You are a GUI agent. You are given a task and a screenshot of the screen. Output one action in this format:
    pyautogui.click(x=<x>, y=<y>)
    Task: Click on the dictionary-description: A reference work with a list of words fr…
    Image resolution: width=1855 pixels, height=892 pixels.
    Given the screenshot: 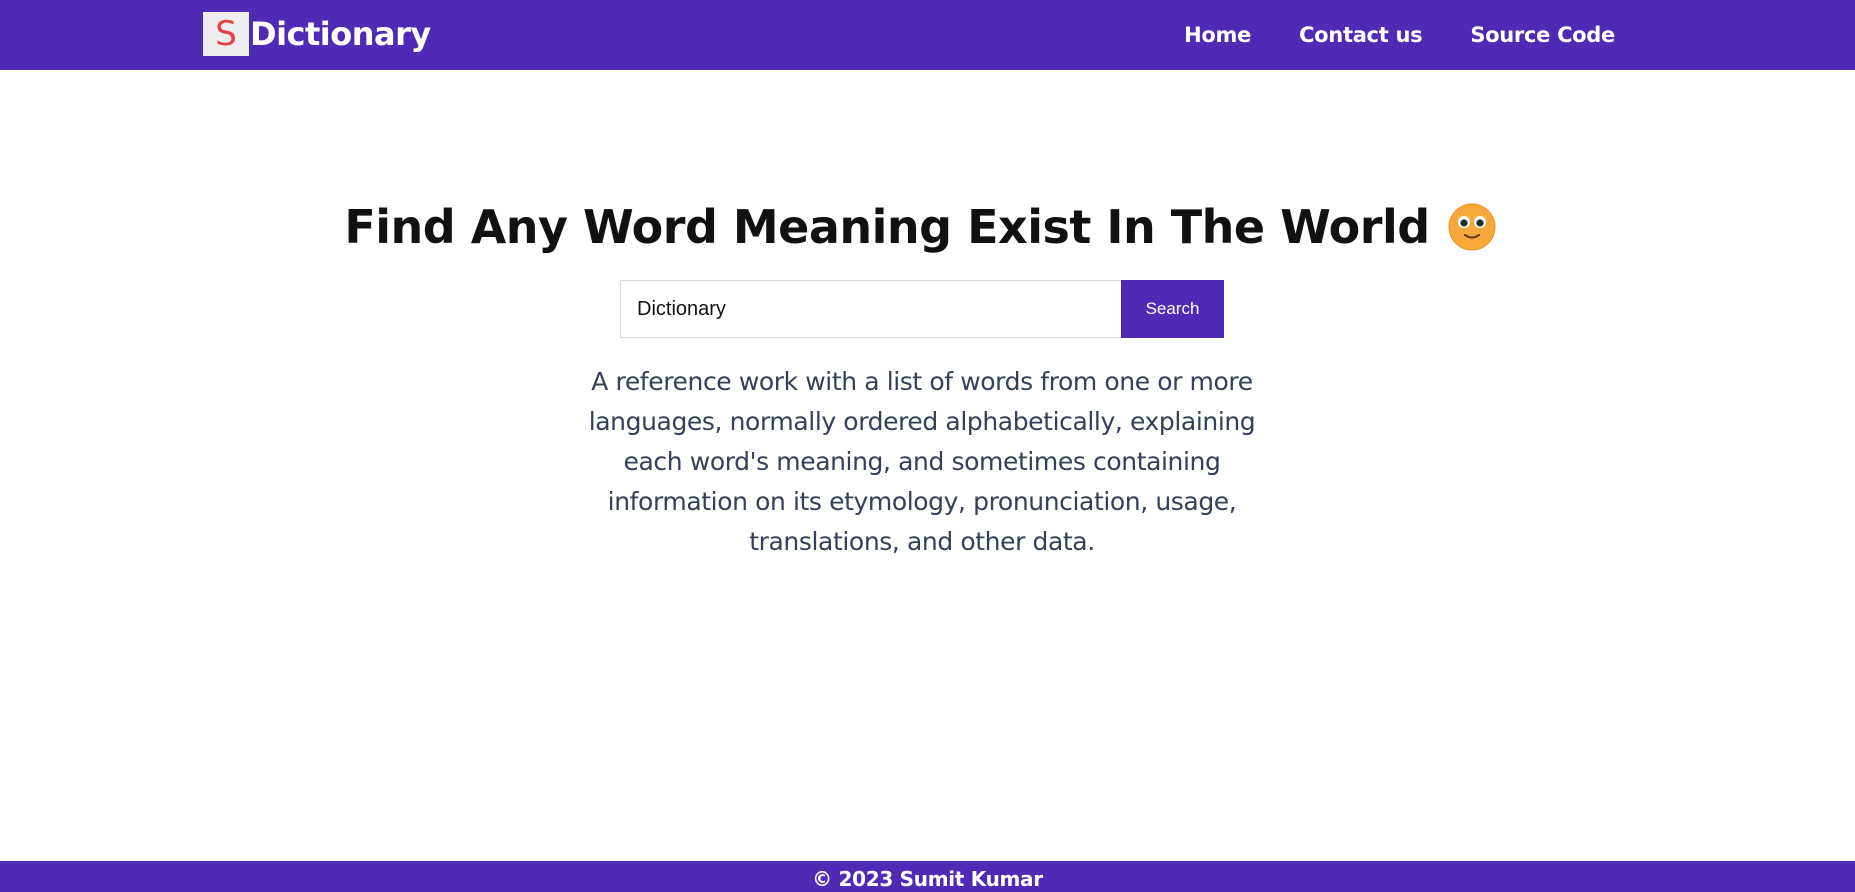 What is the action you would take?
    pyautogui.click(x=922, y=461)
    